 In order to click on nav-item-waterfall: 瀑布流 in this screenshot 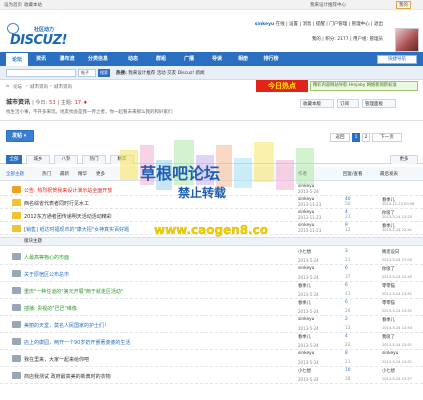, I will do `click(67, 59)`.